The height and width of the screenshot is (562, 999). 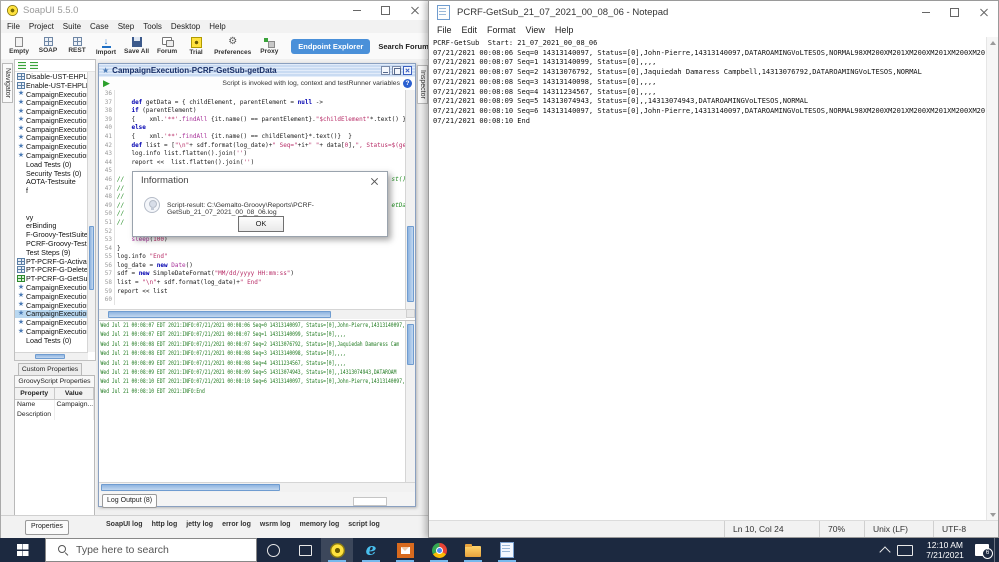 I want to click on notepad-menu-file: File, so click(x=444, y=30).